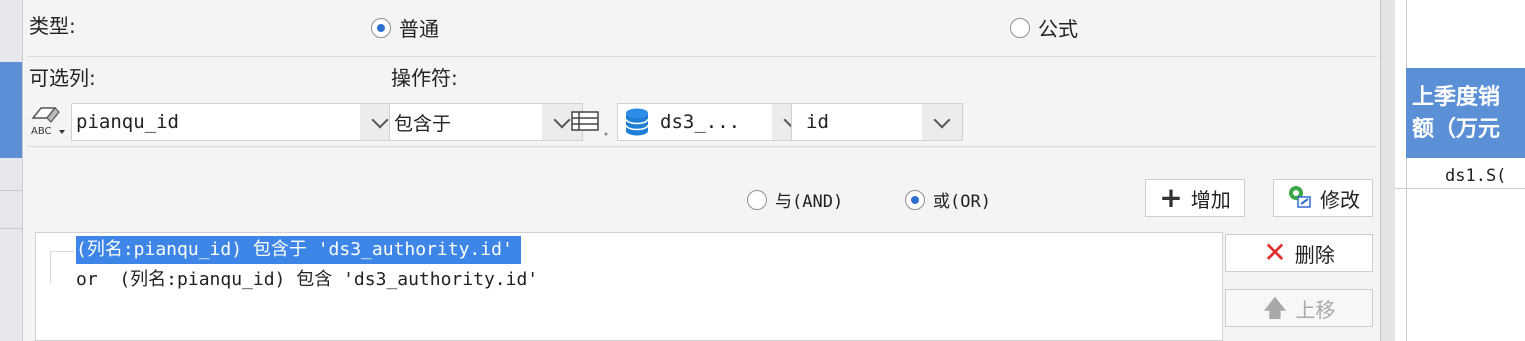 The height and width of the screenshot is (341, 1525). What do you see at coordinates (592, 123) in the screenshot?
I see `list-mode-icon` at bounding box center [592, 123].